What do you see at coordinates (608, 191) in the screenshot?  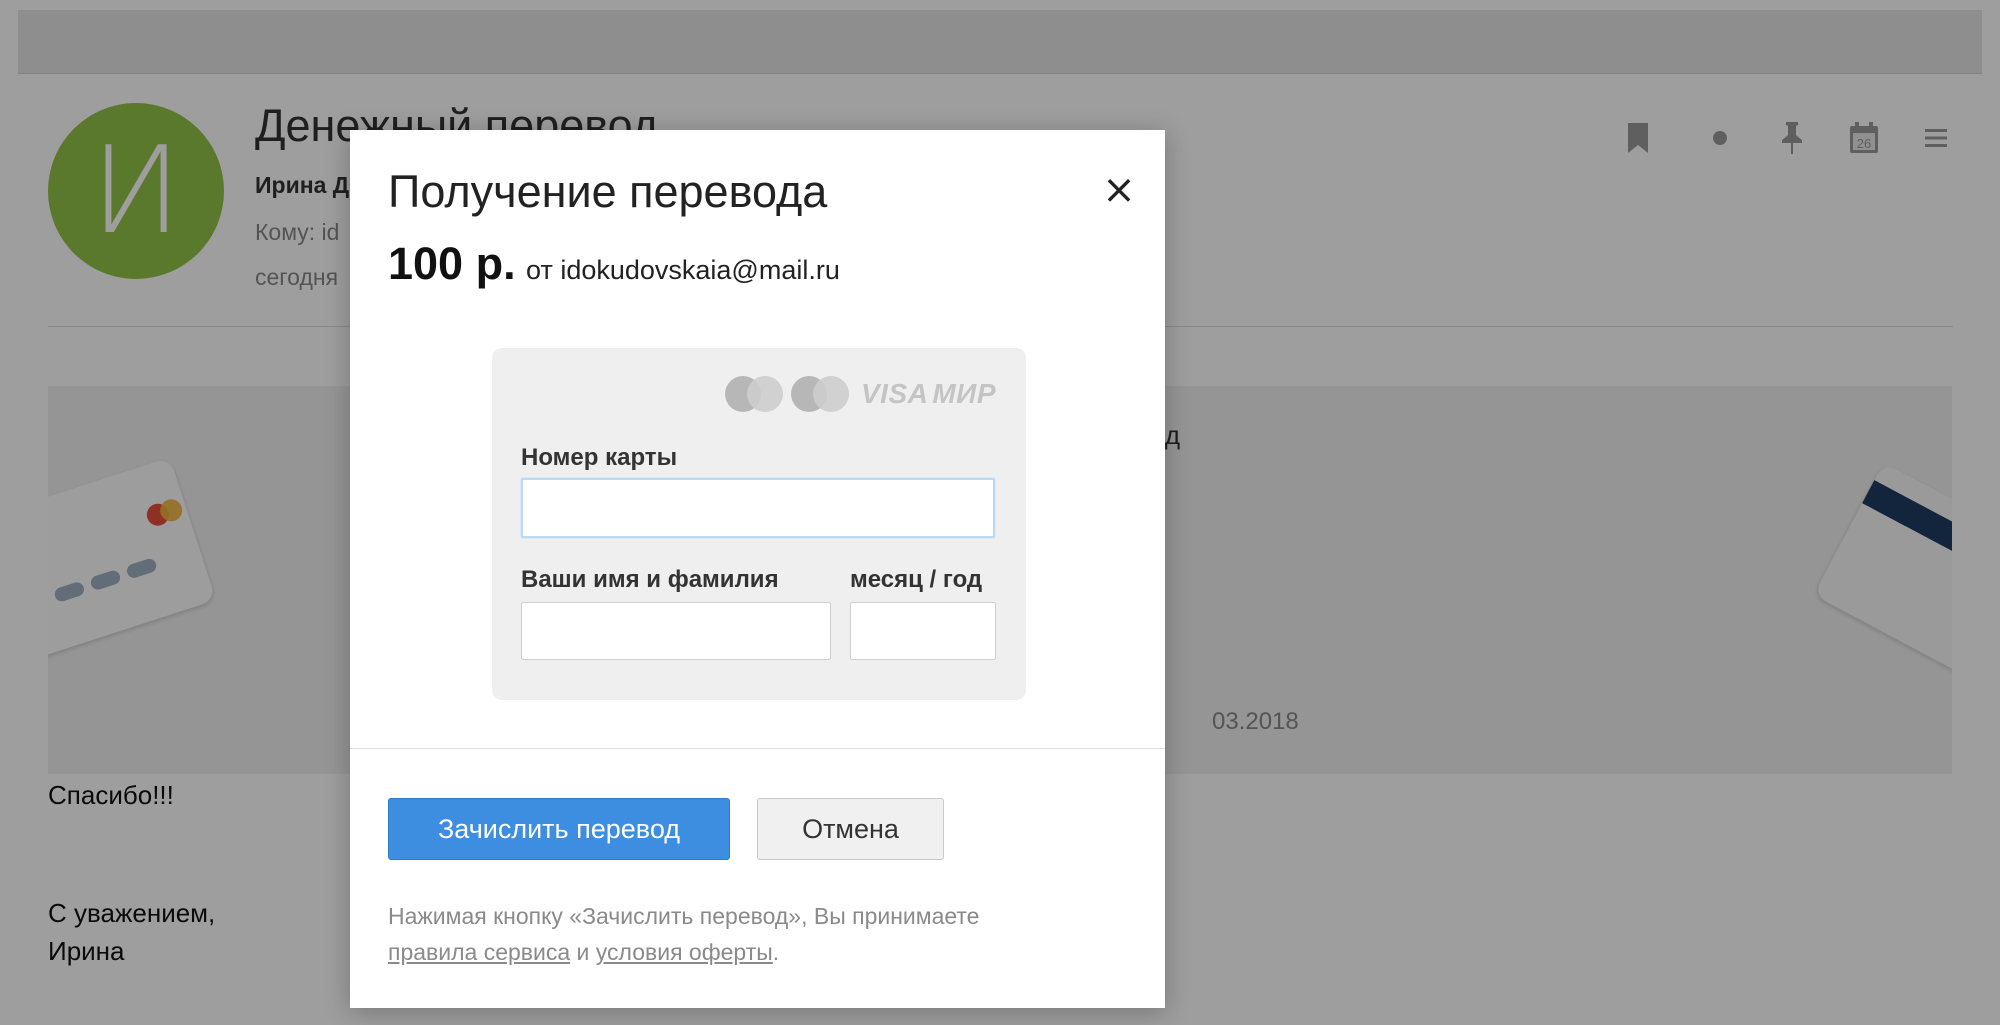 I see `dialog-title: Получение перевода` at bounding box center [608, 191].